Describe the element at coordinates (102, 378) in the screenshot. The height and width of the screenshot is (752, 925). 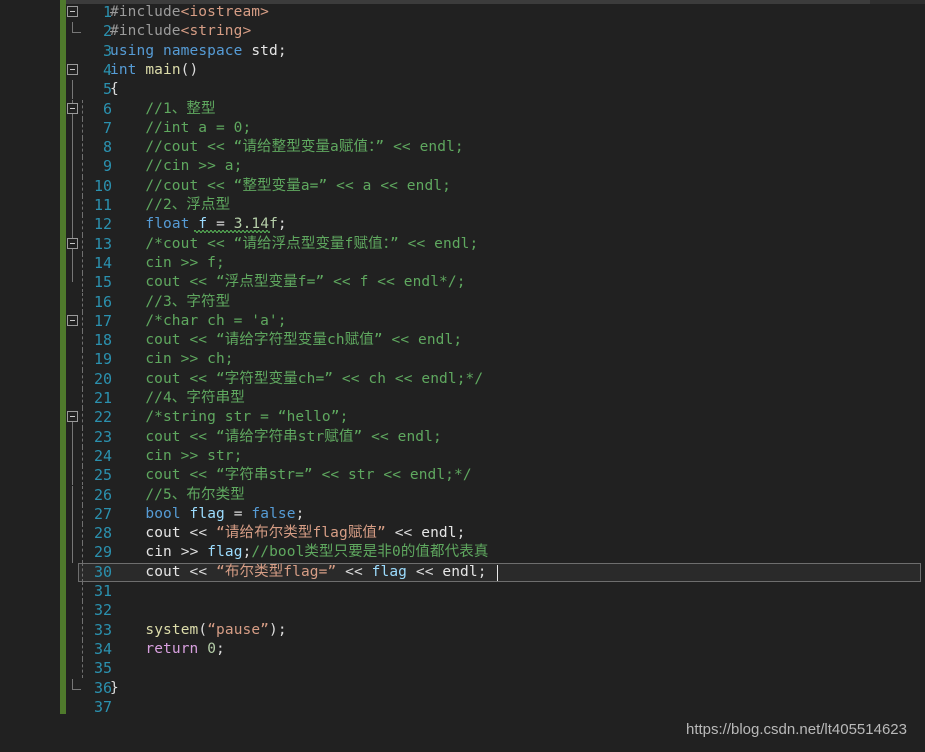
I see `line-number: 20` at that location.